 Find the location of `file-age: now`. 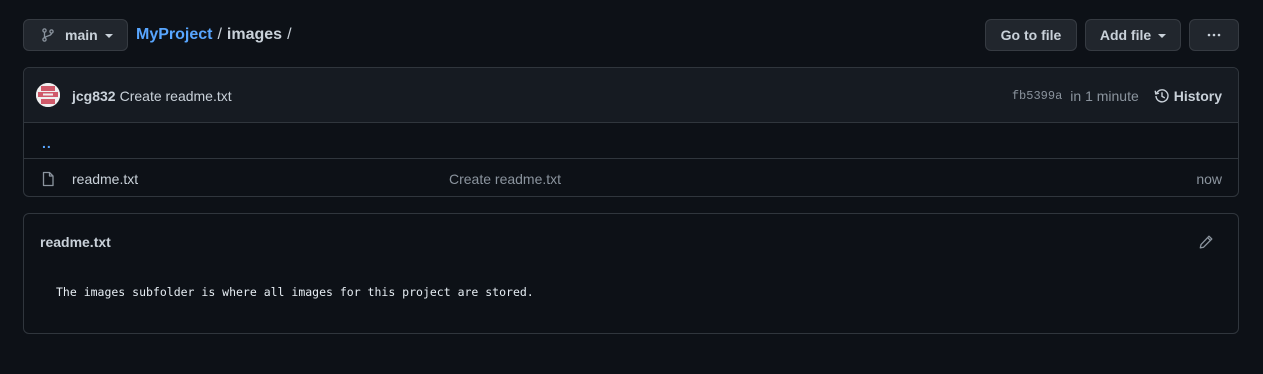

file-age: now is located at coordinates (1209, 179).